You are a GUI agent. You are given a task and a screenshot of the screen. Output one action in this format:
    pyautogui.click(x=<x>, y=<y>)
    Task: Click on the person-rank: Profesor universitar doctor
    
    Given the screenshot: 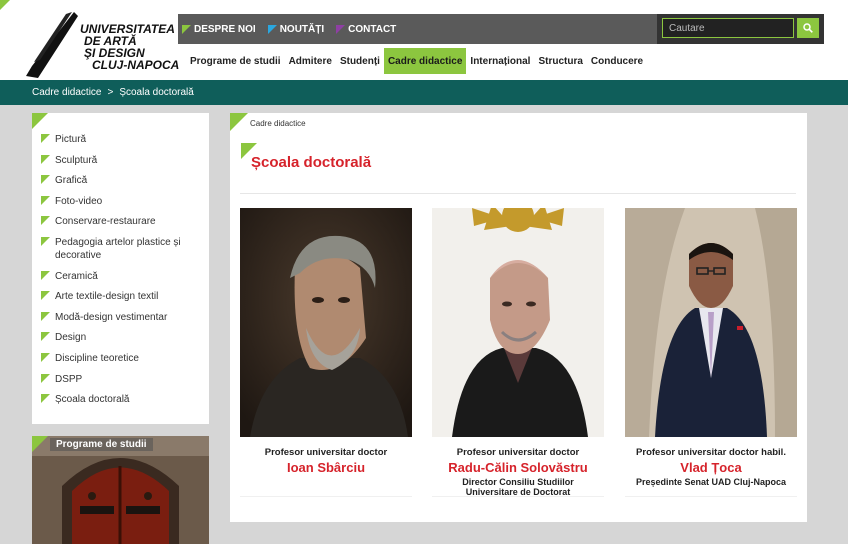 What is the action you would take?
    pyautogui.click(x=326, y=452)
    